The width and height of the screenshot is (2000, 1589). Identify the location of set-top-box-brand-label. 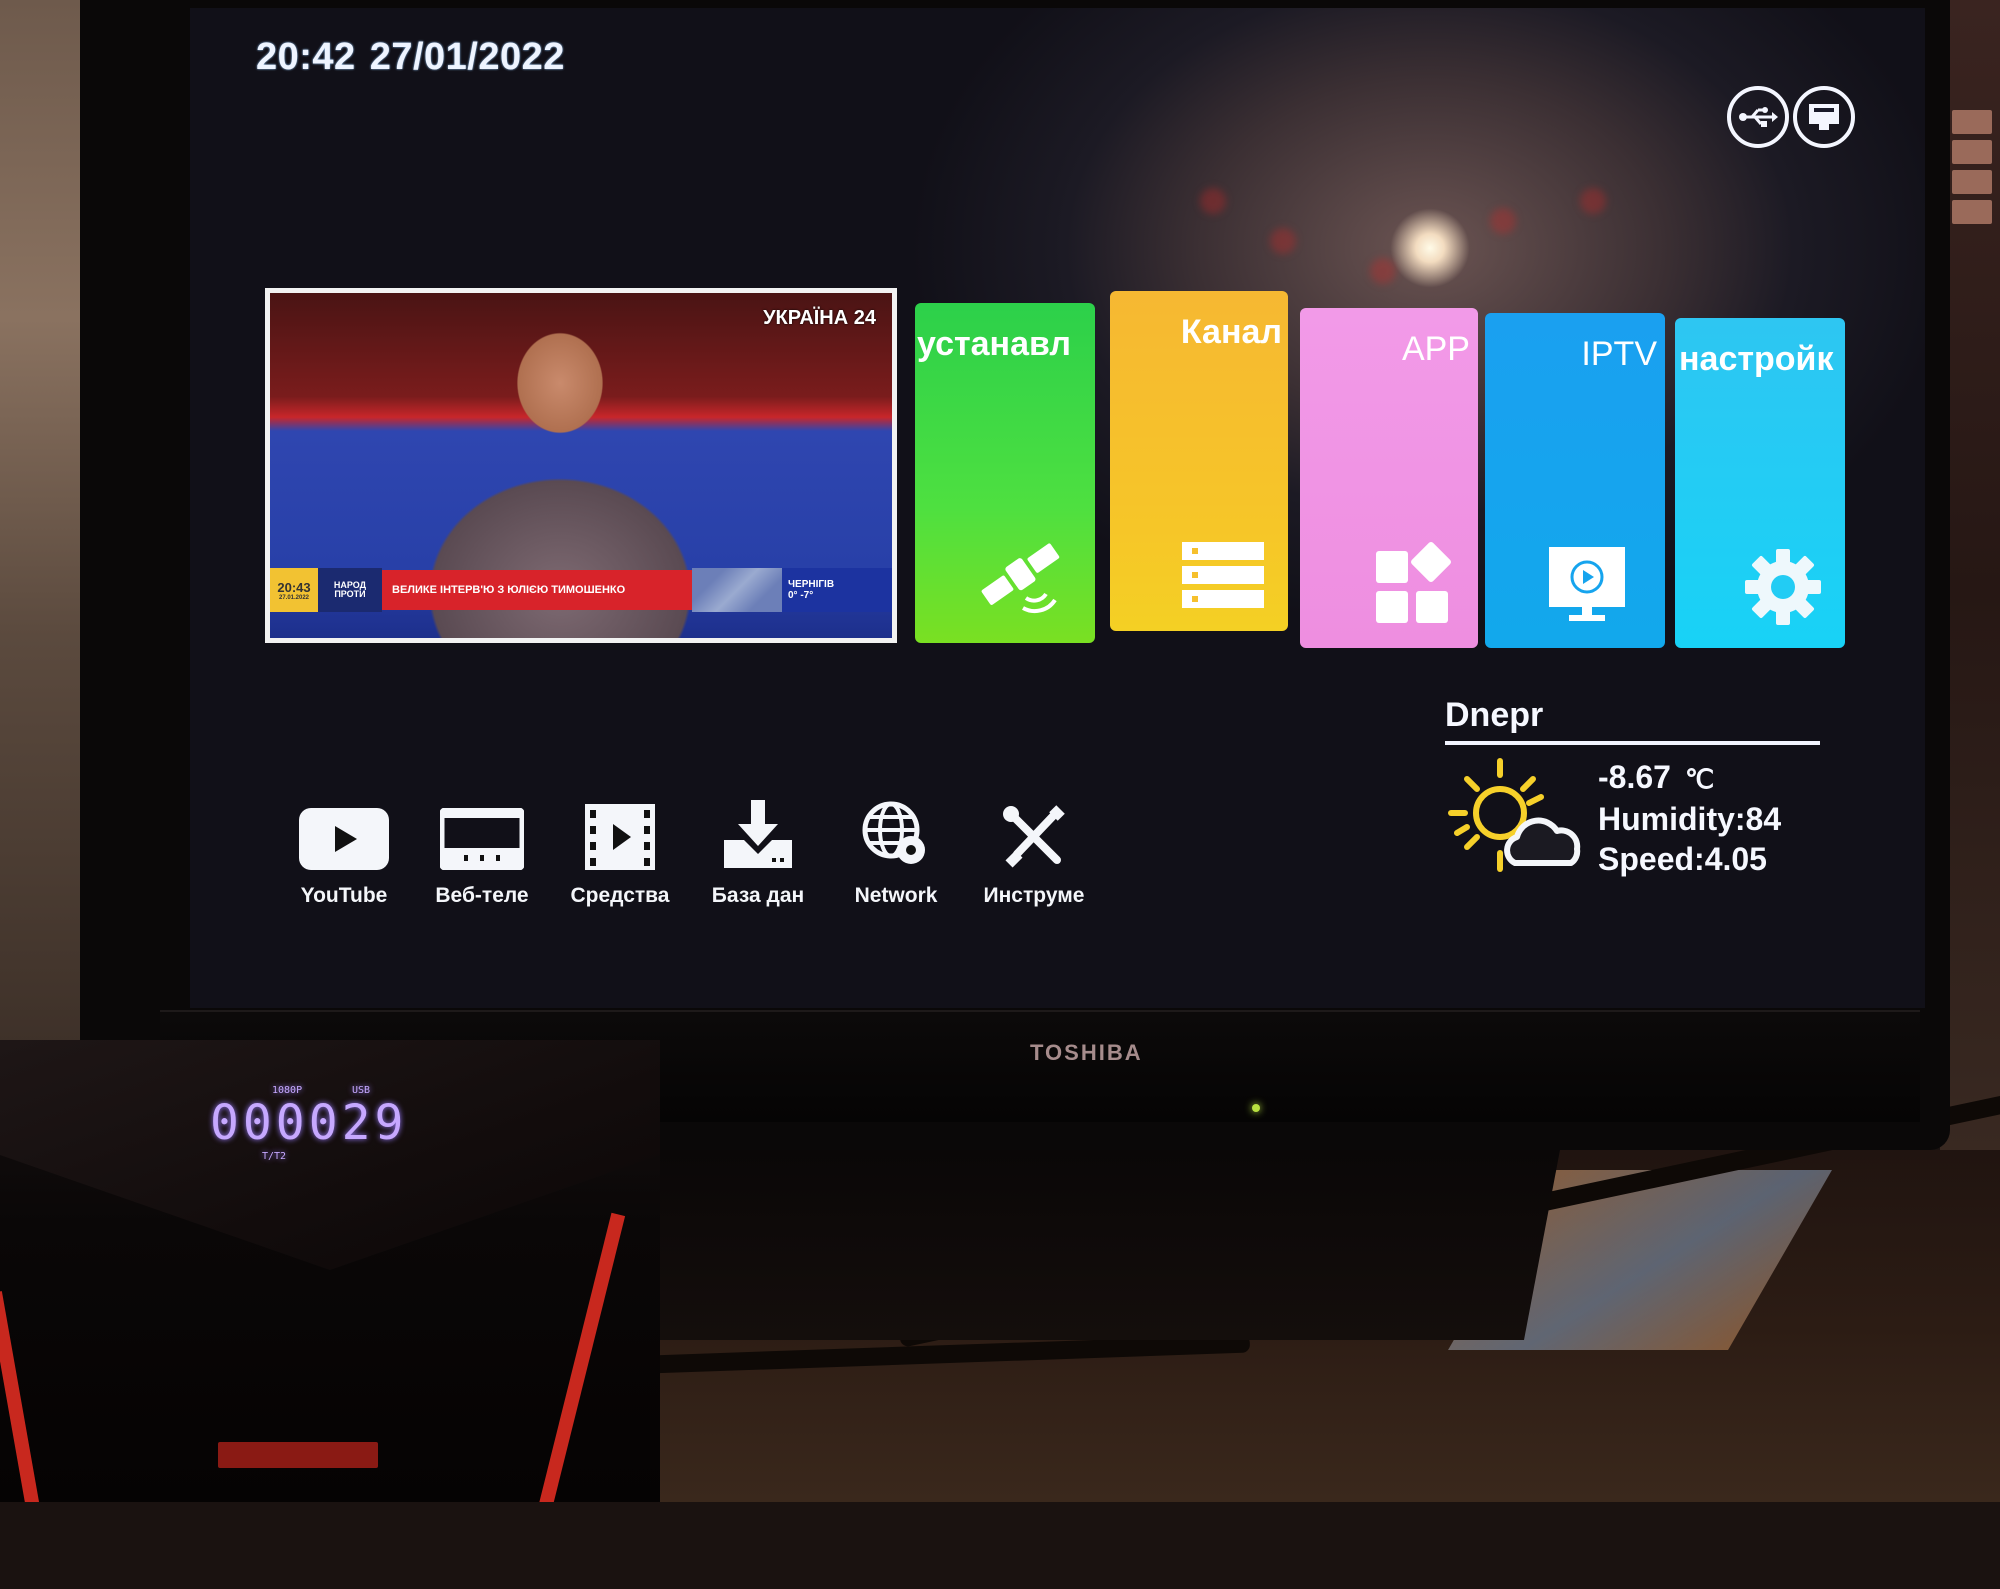
(298, 1455).